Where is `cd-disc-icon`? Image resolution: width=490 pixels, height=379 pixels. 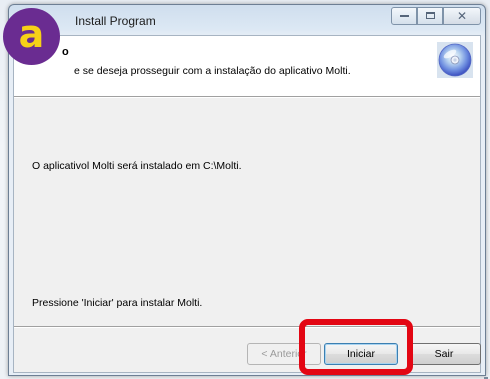 cd-disc-icon is located at coordinates (455, 60).